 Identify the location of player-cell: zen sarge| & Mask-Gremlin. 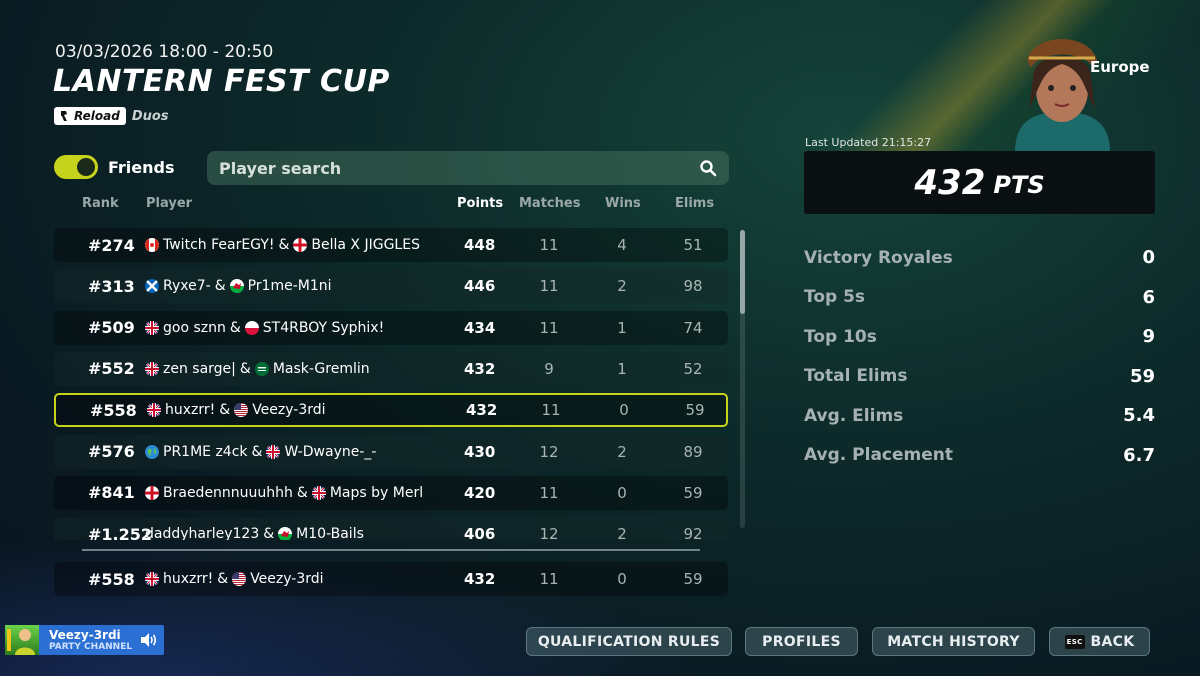
(257, 369).